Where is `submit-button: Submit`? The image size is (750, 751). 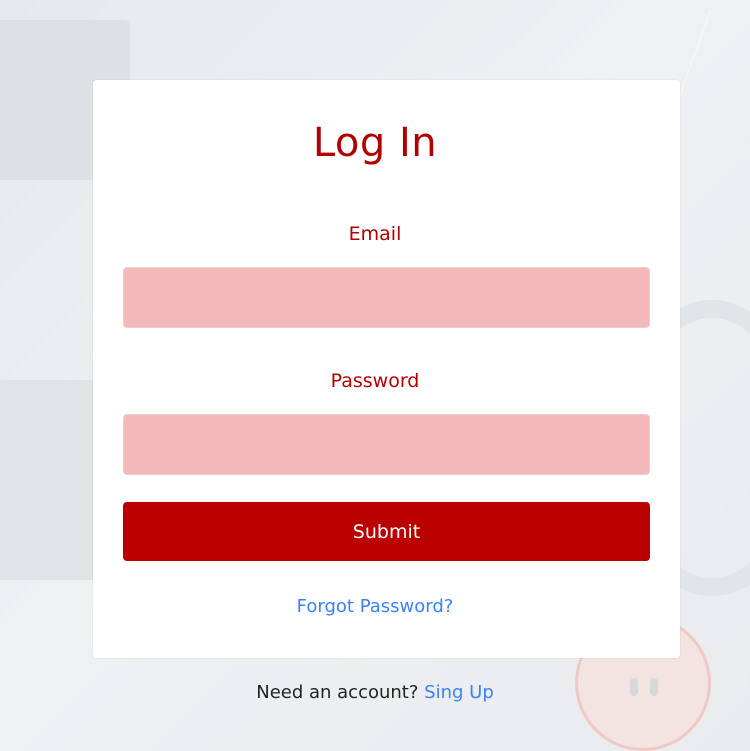
submit-button: Submit is located at coordinates (386, 531).